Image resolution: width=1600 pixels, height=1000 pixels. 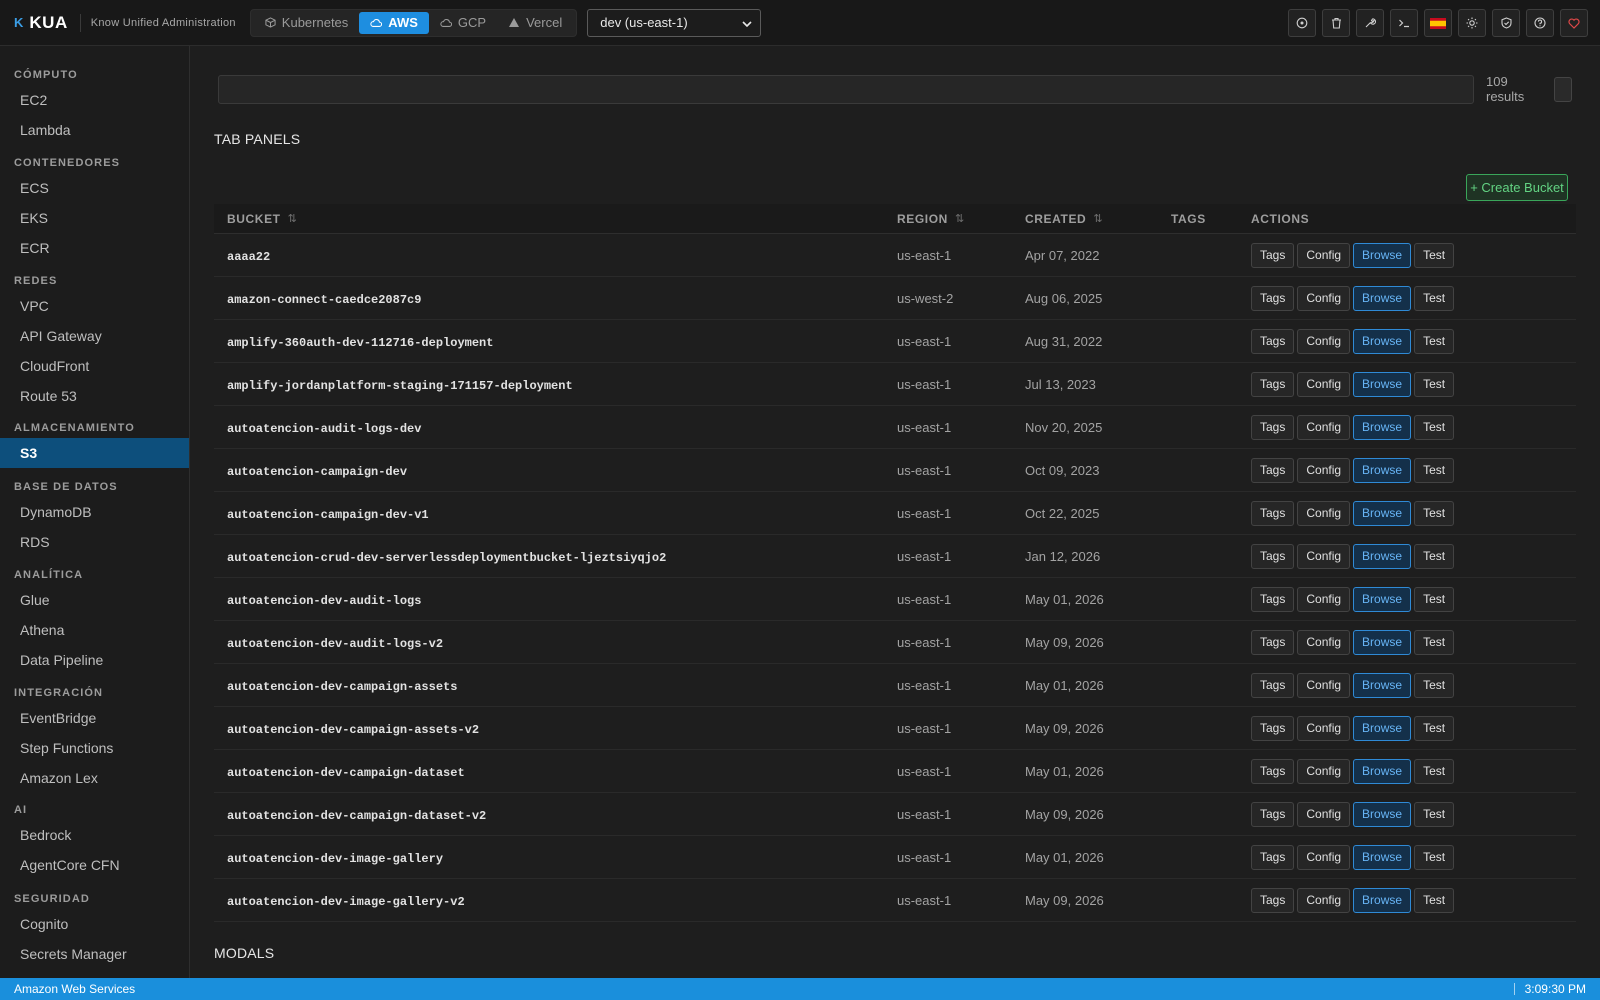 I want to click on app-logo: K KUA, so click(x=41, y=23).